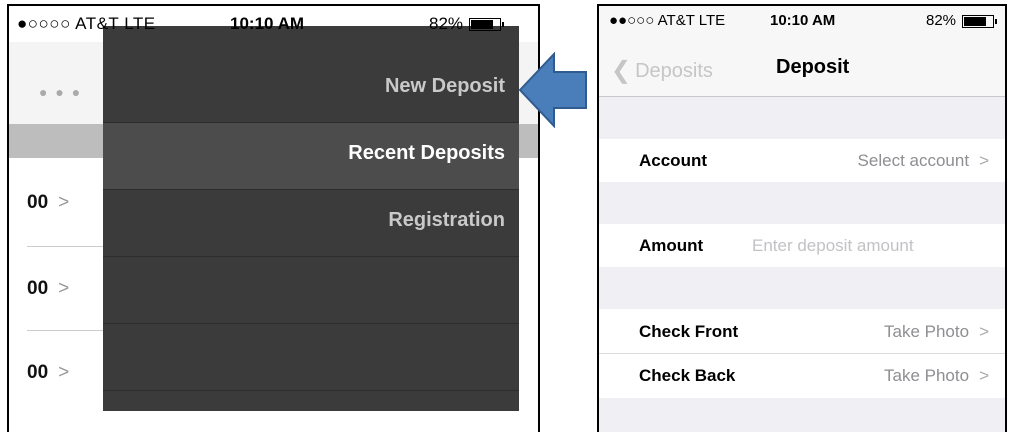 The width and height of the screenshot is (1014, 432). I want to click on menu-item-registration: Registration, so click(311, 223).